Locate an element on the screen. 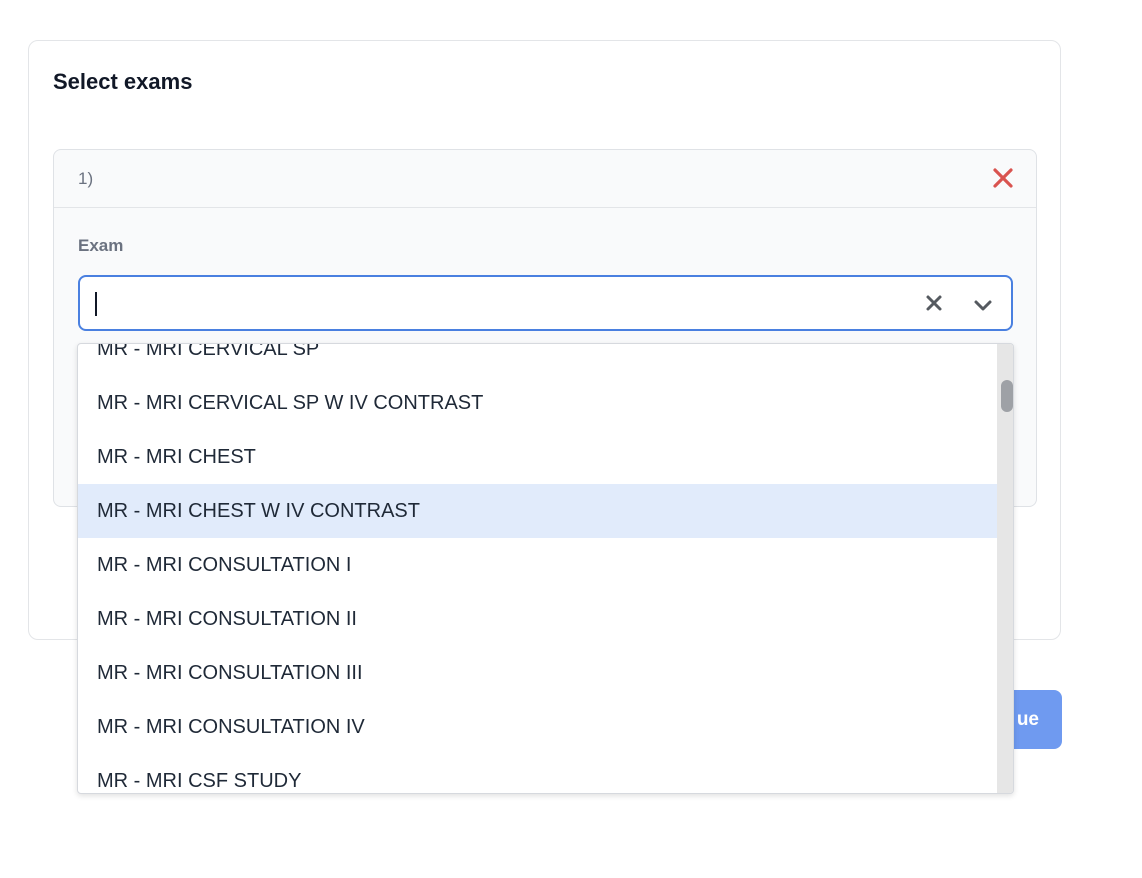  dropdown-toggle-button is located at coordinates (983, 305).